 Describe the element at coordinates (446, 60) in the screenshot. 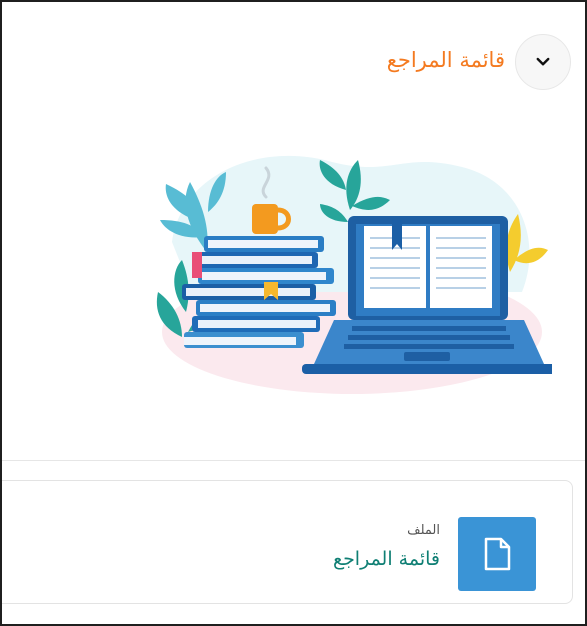

I see `section-title: قائمة المراجع` at that location.